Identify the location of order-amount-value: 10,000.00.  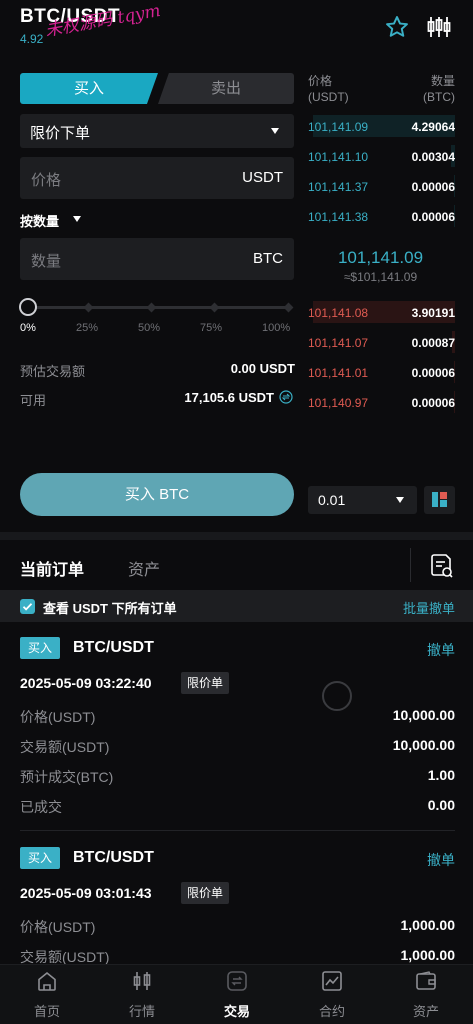
(423, 745).